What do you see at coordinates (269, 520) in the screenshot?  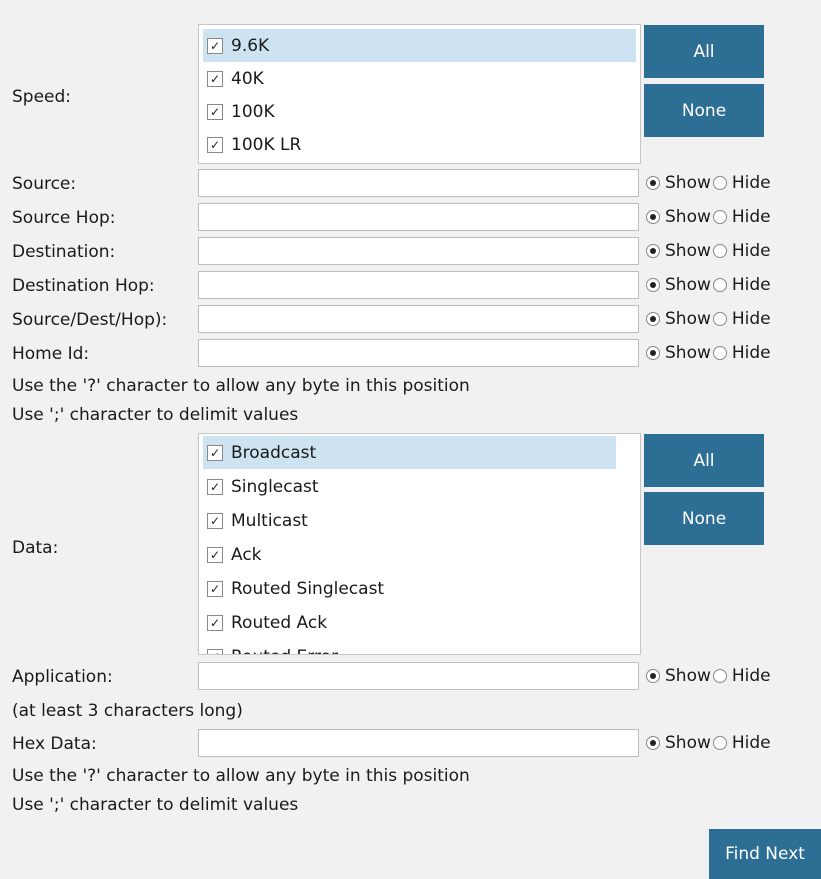 I see `list-item-label: Multicast` at bounding box center [269, 520].